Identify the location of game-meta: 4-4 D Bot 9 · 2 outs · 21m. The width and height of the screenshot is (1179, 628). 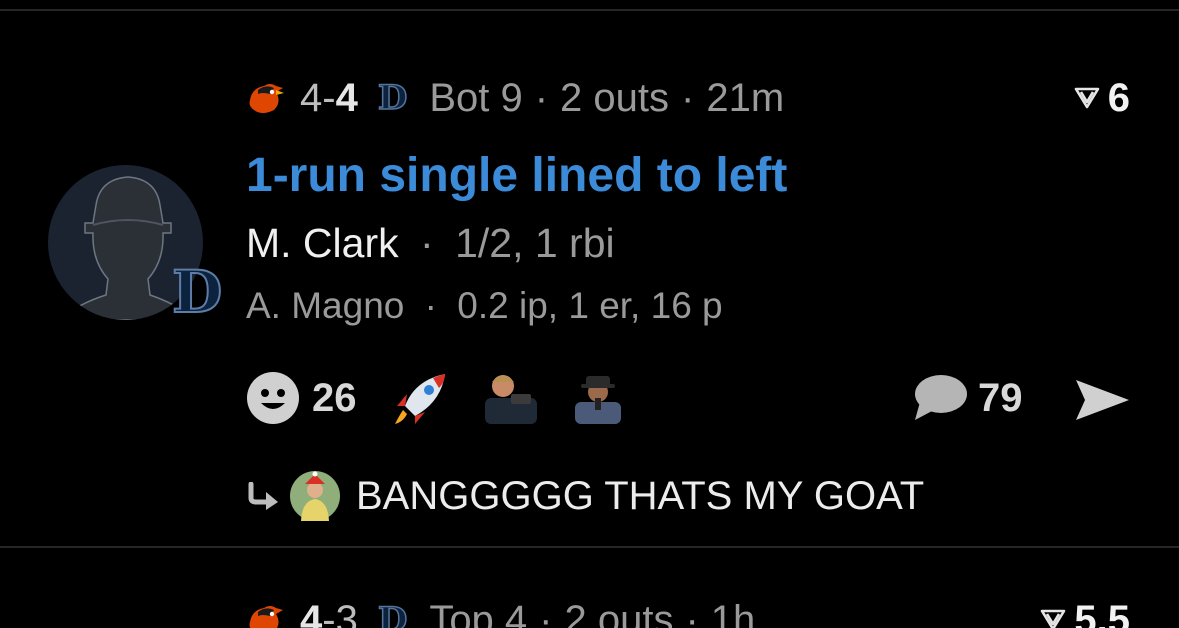
(515, 98).